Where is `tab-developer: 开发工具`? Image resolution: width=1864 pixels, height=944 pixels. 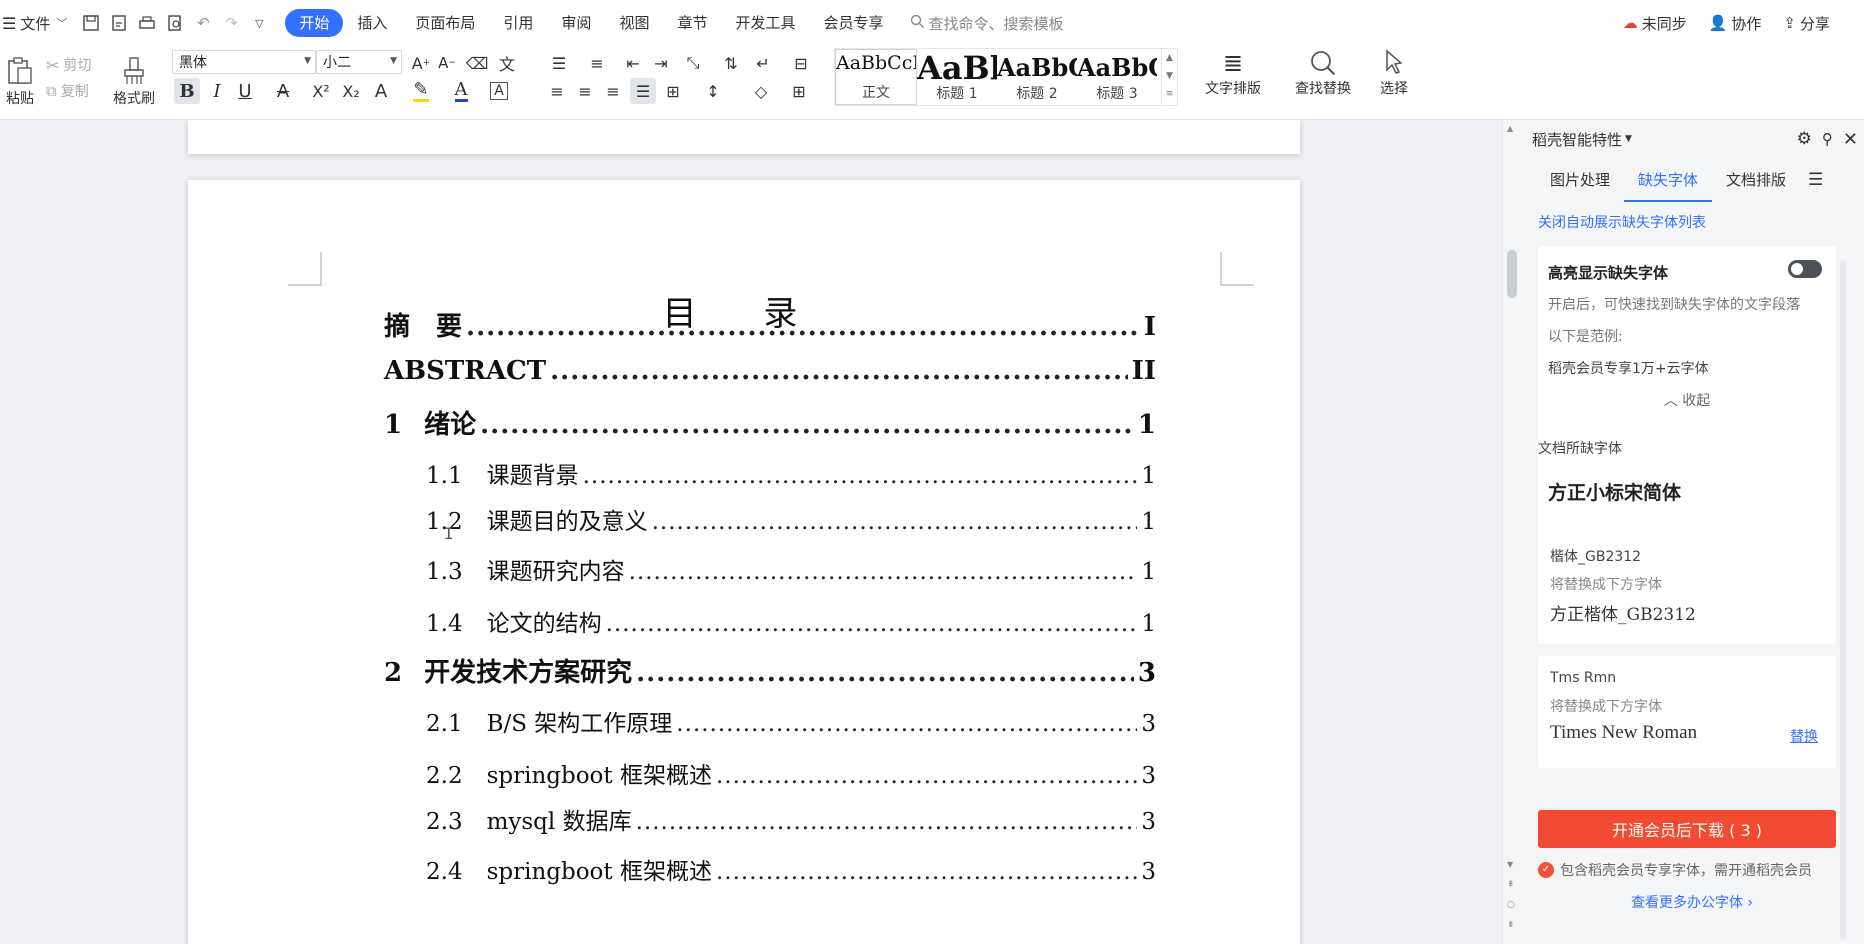
tab-developer: 开发工具 is located at coordinates (765, 23).